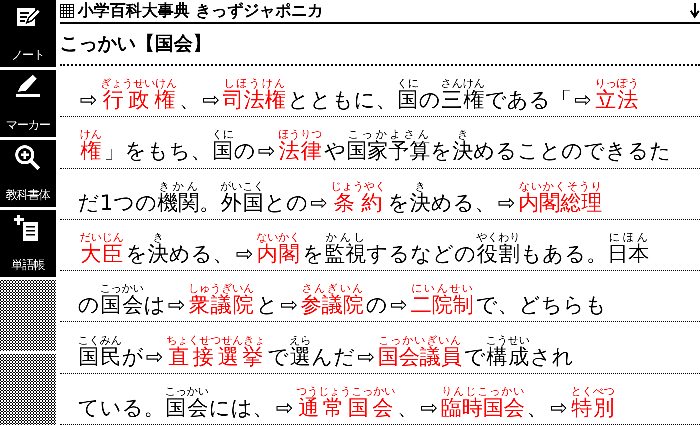 This screenshot has width=700, height=425. What do you see at coordinates (28, 33) in the screenshot?
I see `sidebar-button: ノート` at bounding box center [28, 33].